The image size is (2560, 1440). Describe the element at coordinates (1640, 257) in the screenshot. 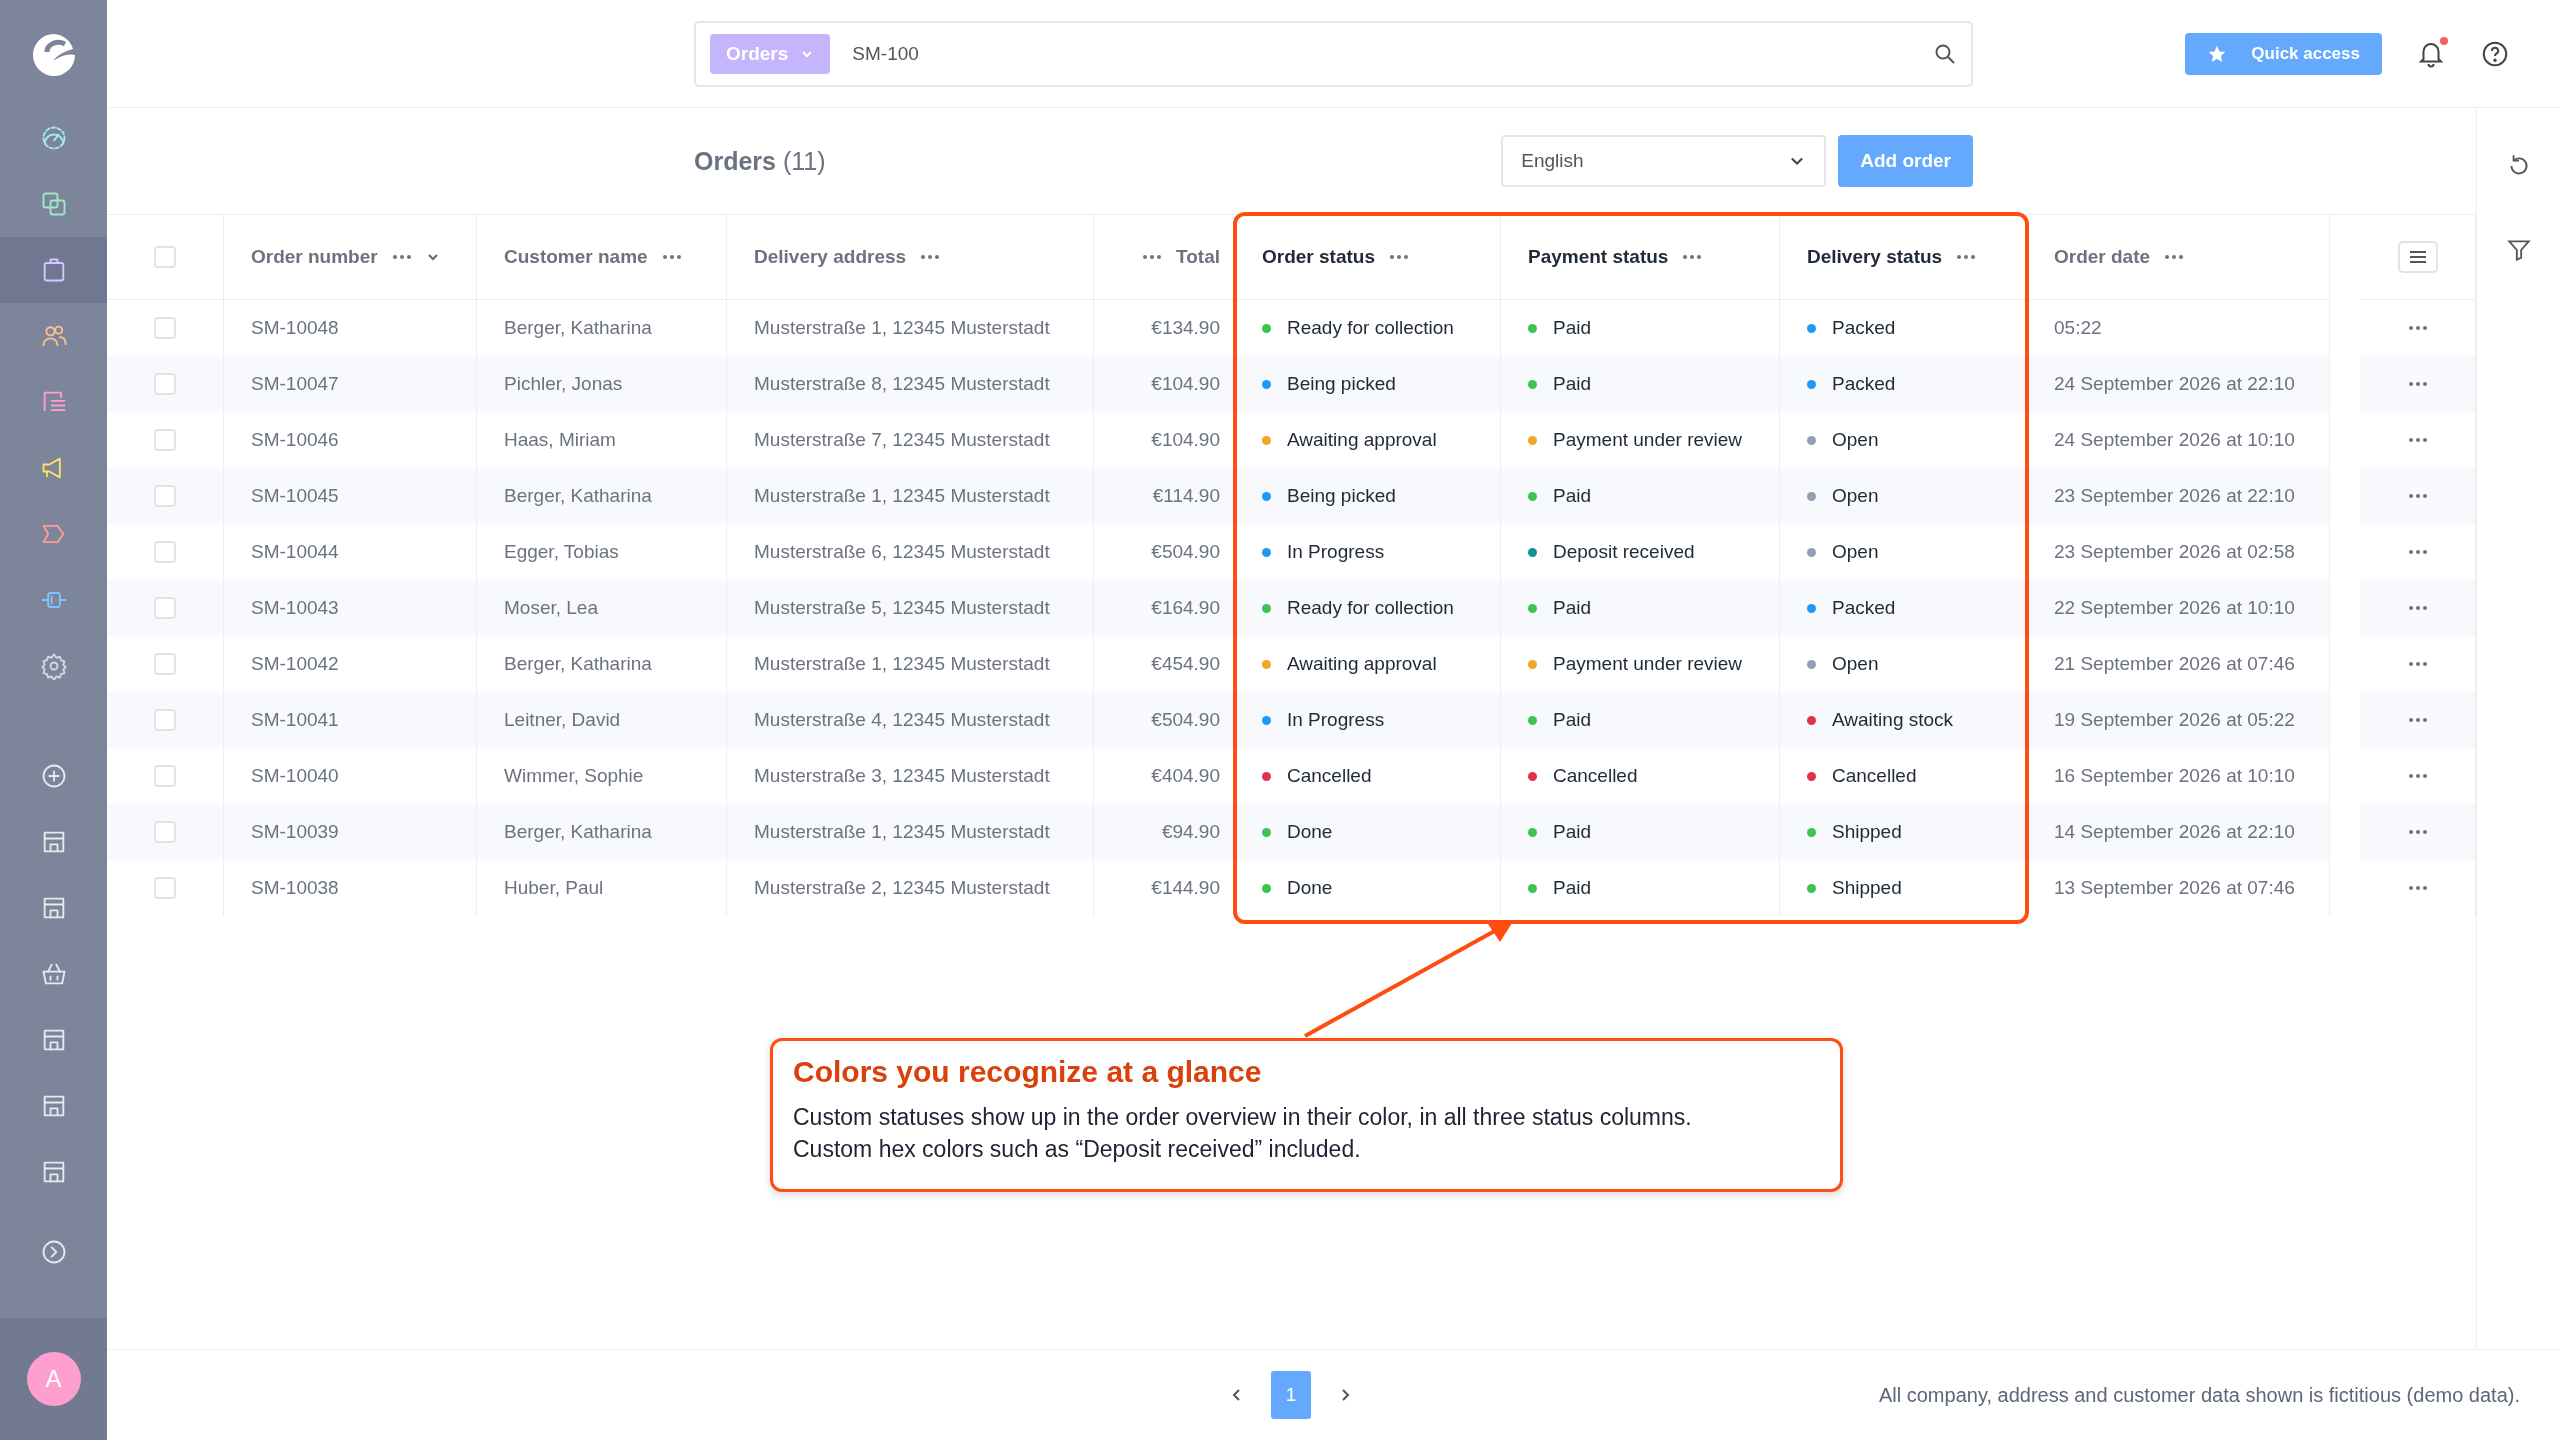

I see `column-header: Payment status` at that location.